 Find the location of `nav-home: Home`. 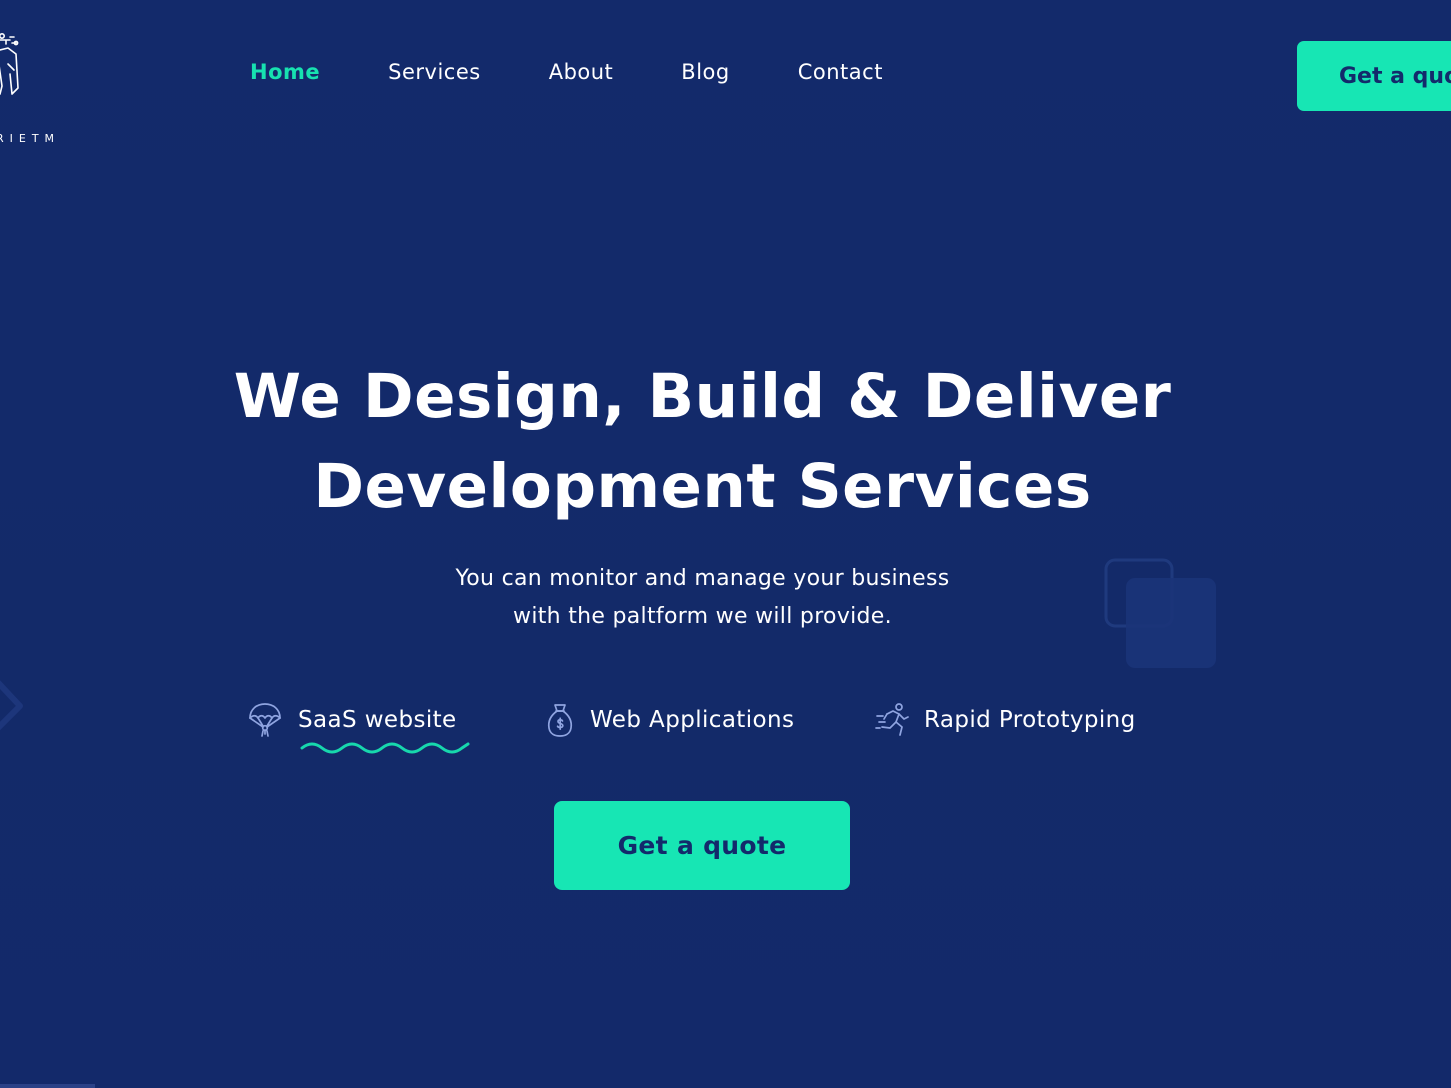

nav-home: Home is located at coordinates (285, 72).